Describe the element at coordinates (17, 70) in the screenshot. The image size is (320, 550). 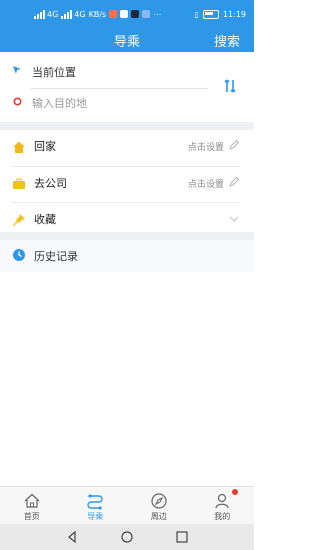
I see `location-arrow-icon` at that location.